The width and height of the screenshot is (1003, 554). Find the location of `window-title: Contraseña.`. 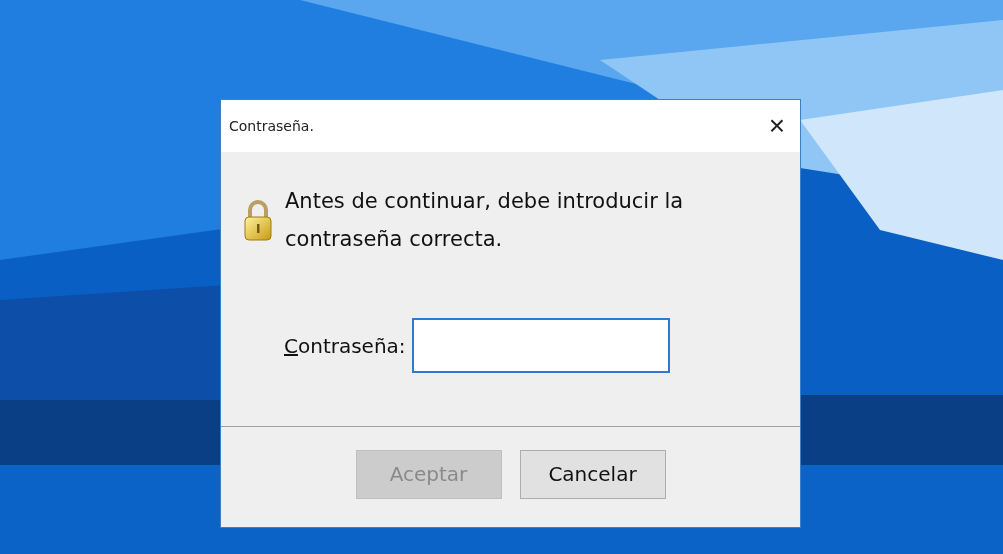

window-title: Contraseña. is located at coordinates (271, 126).